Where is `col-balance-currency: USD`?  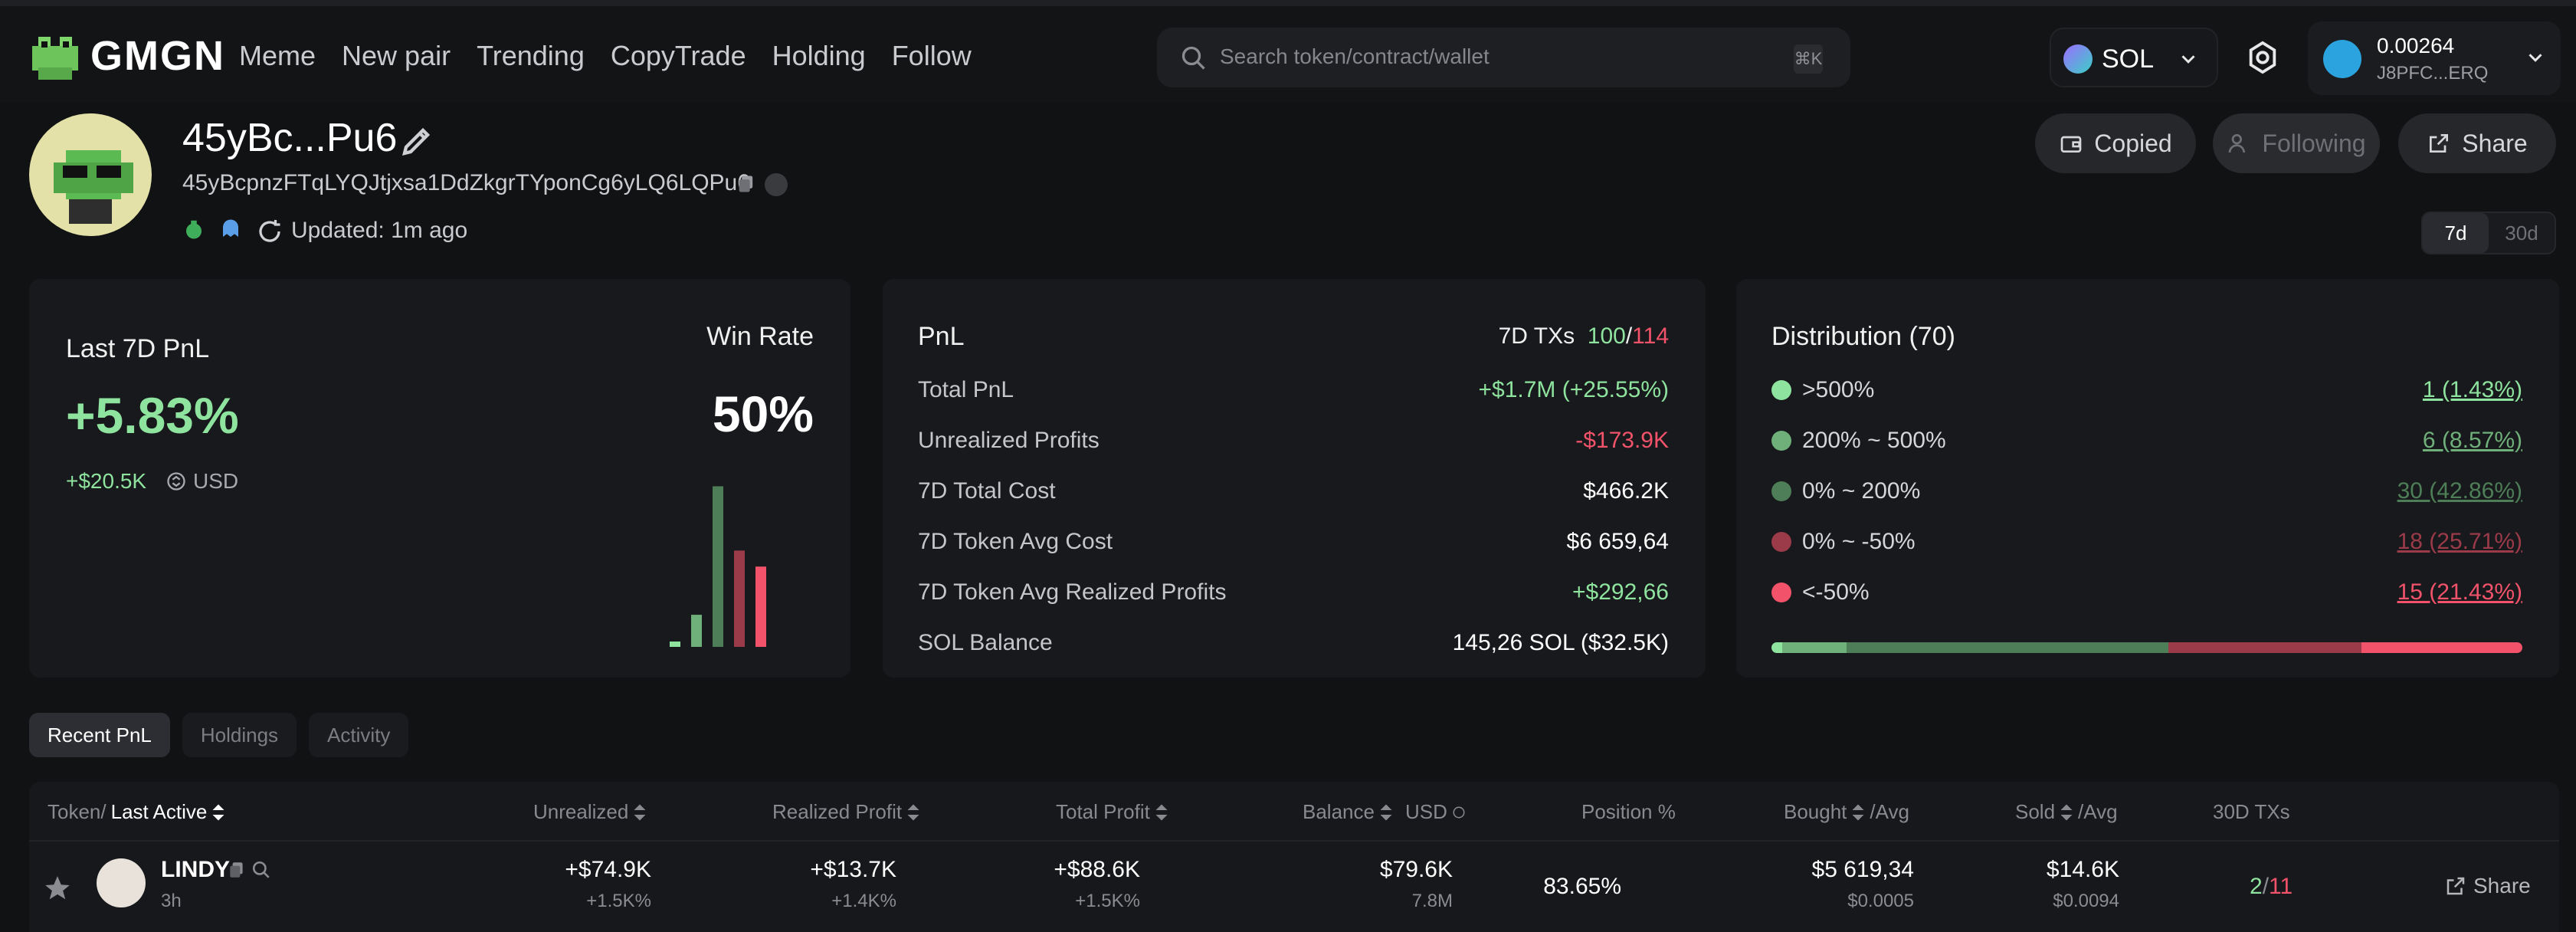 col-balance-currency: USD is located at coordinates (1426, 812).